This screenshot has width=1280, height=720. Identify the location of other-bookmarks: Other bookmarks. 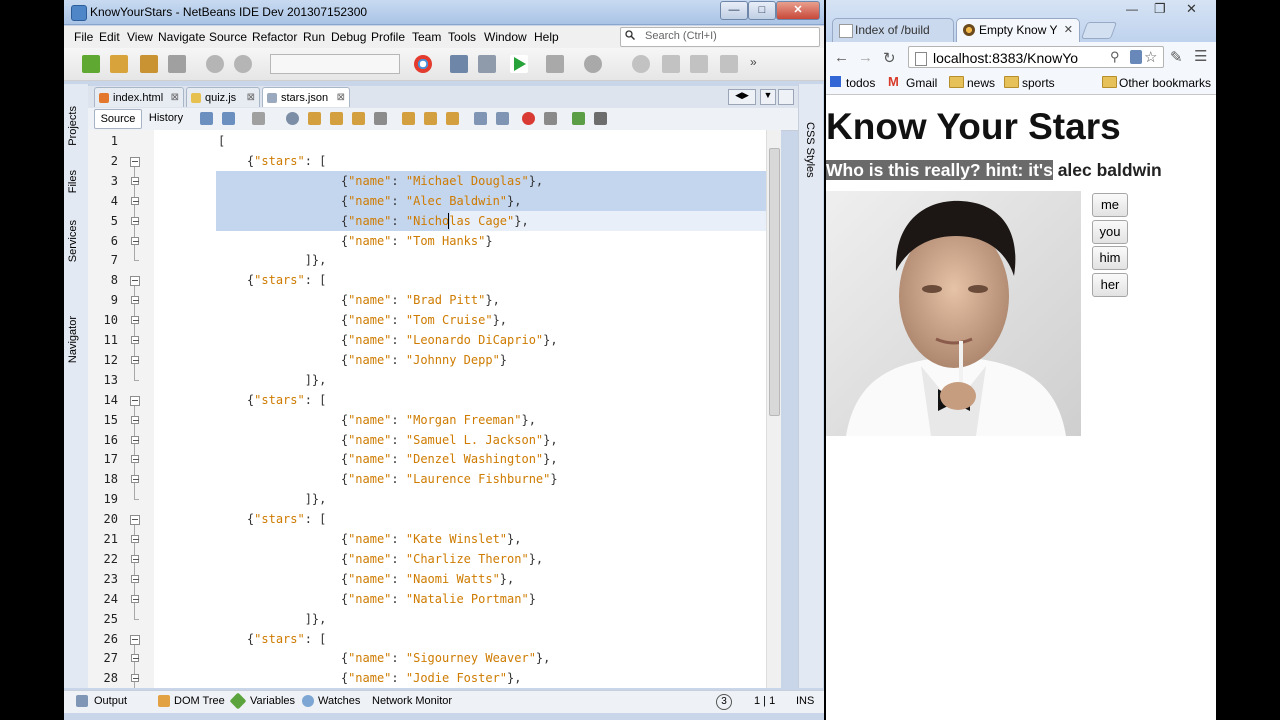
(1165, 83).